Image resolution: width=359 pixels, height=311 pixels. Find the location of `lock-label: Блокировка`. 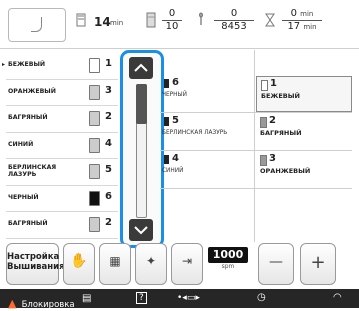

lock-label: Блокировка is located at coordinates (48, 305).